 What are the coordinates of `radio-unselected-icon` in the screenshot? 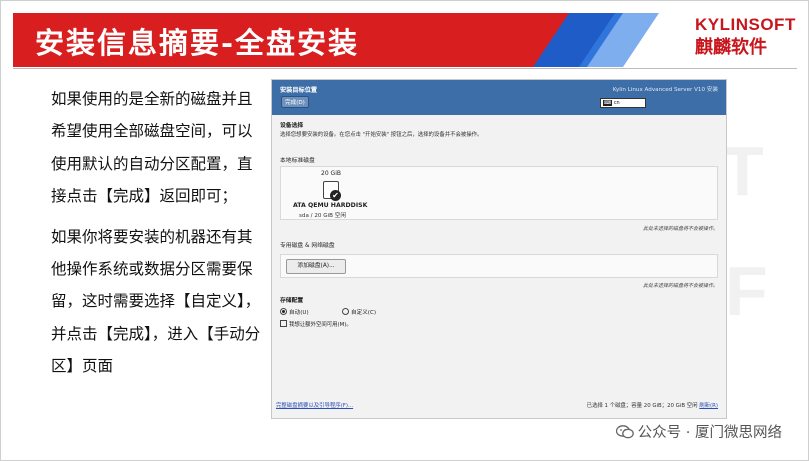 It's located at (345, 311).